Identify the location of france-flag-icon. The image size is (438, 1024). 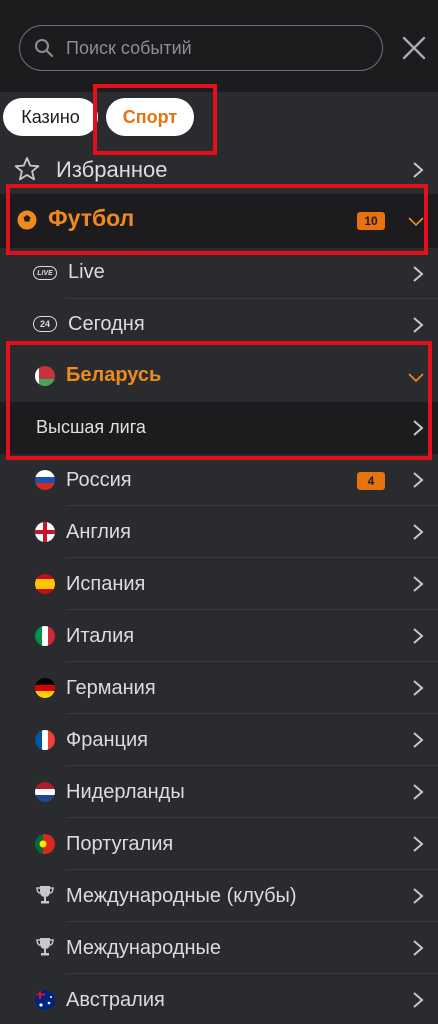
(45, 740).